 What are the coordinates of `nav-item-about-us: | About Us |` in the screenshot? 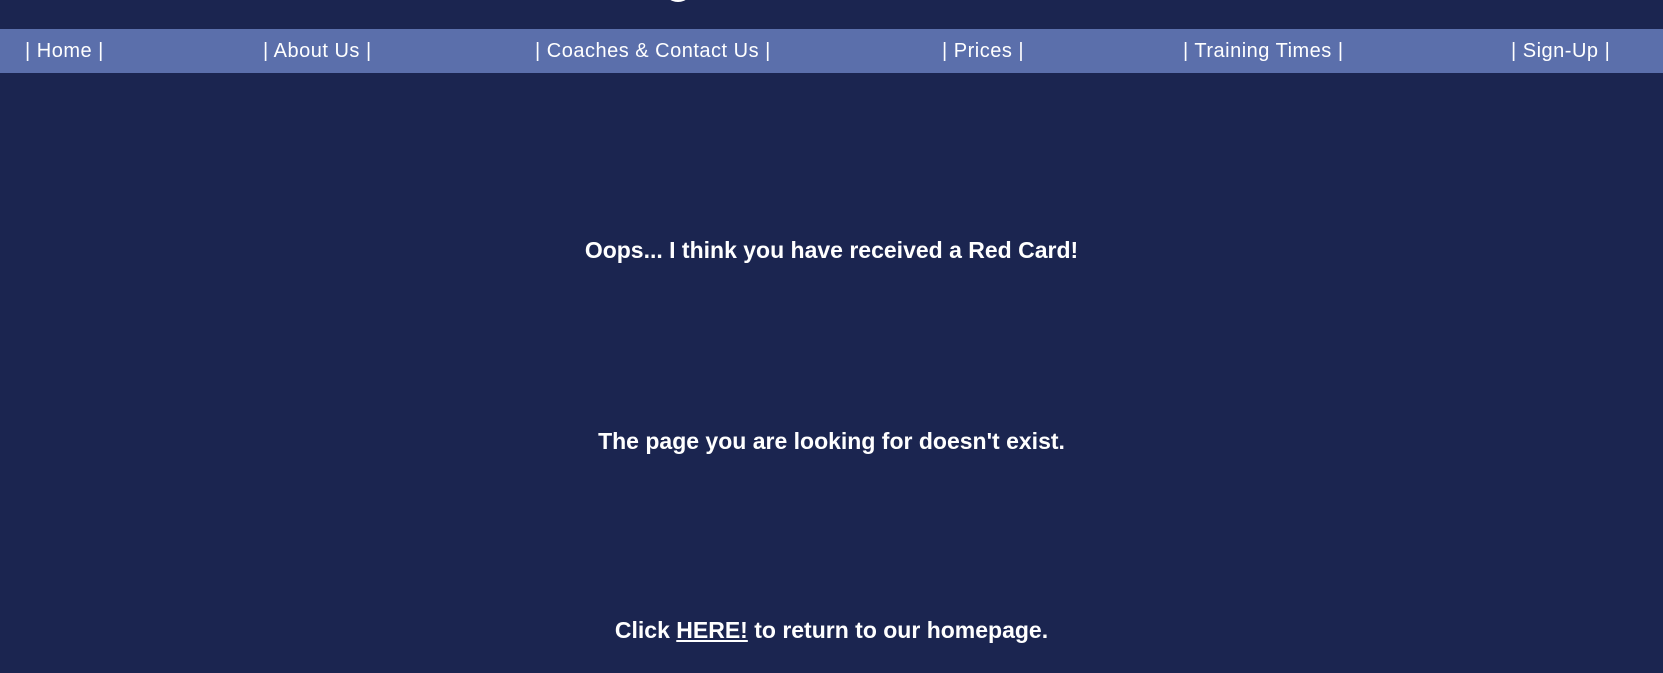 It's located at (317, 51).